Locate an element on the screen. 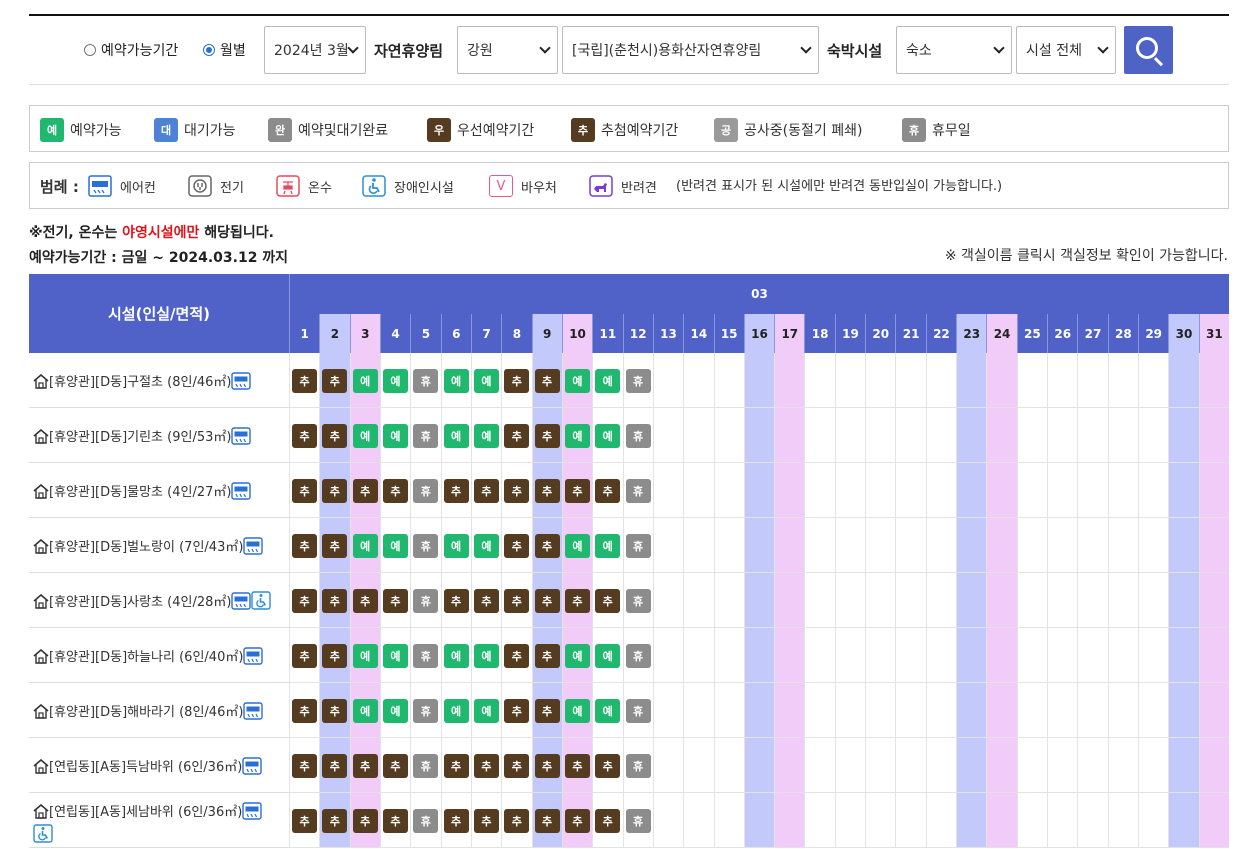 The image size is (1234, 849). radio-available-period: 예약가능기간 is located at coordinates (131, 50).